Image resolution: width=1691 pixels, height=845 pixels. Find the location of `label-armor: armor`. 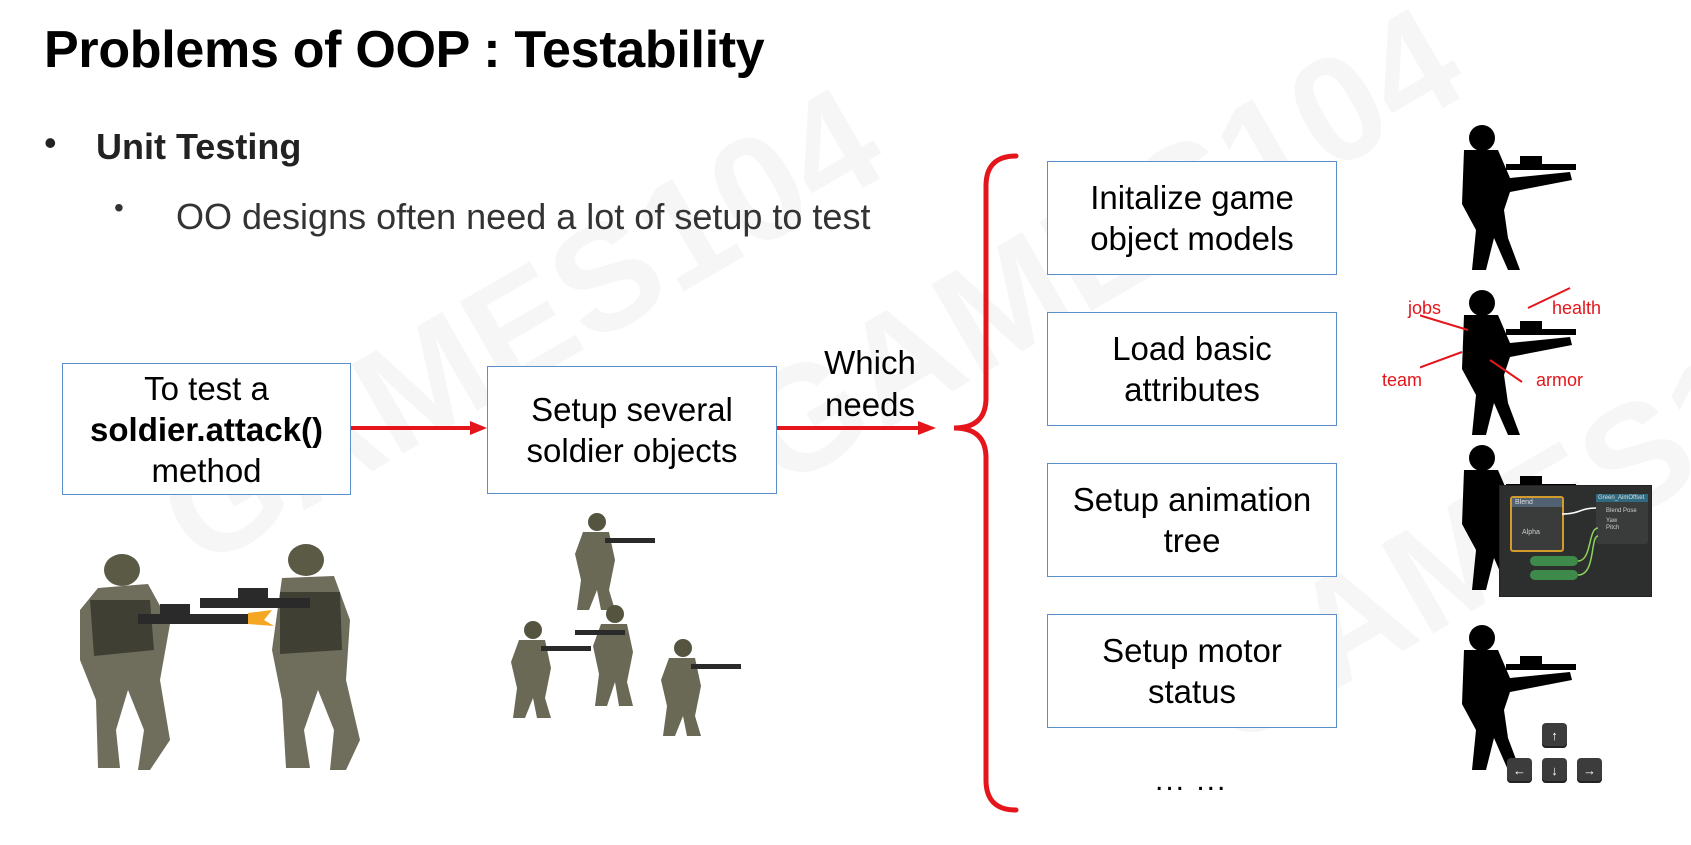

label-armor: armor is located at coordinates (1560, 380).